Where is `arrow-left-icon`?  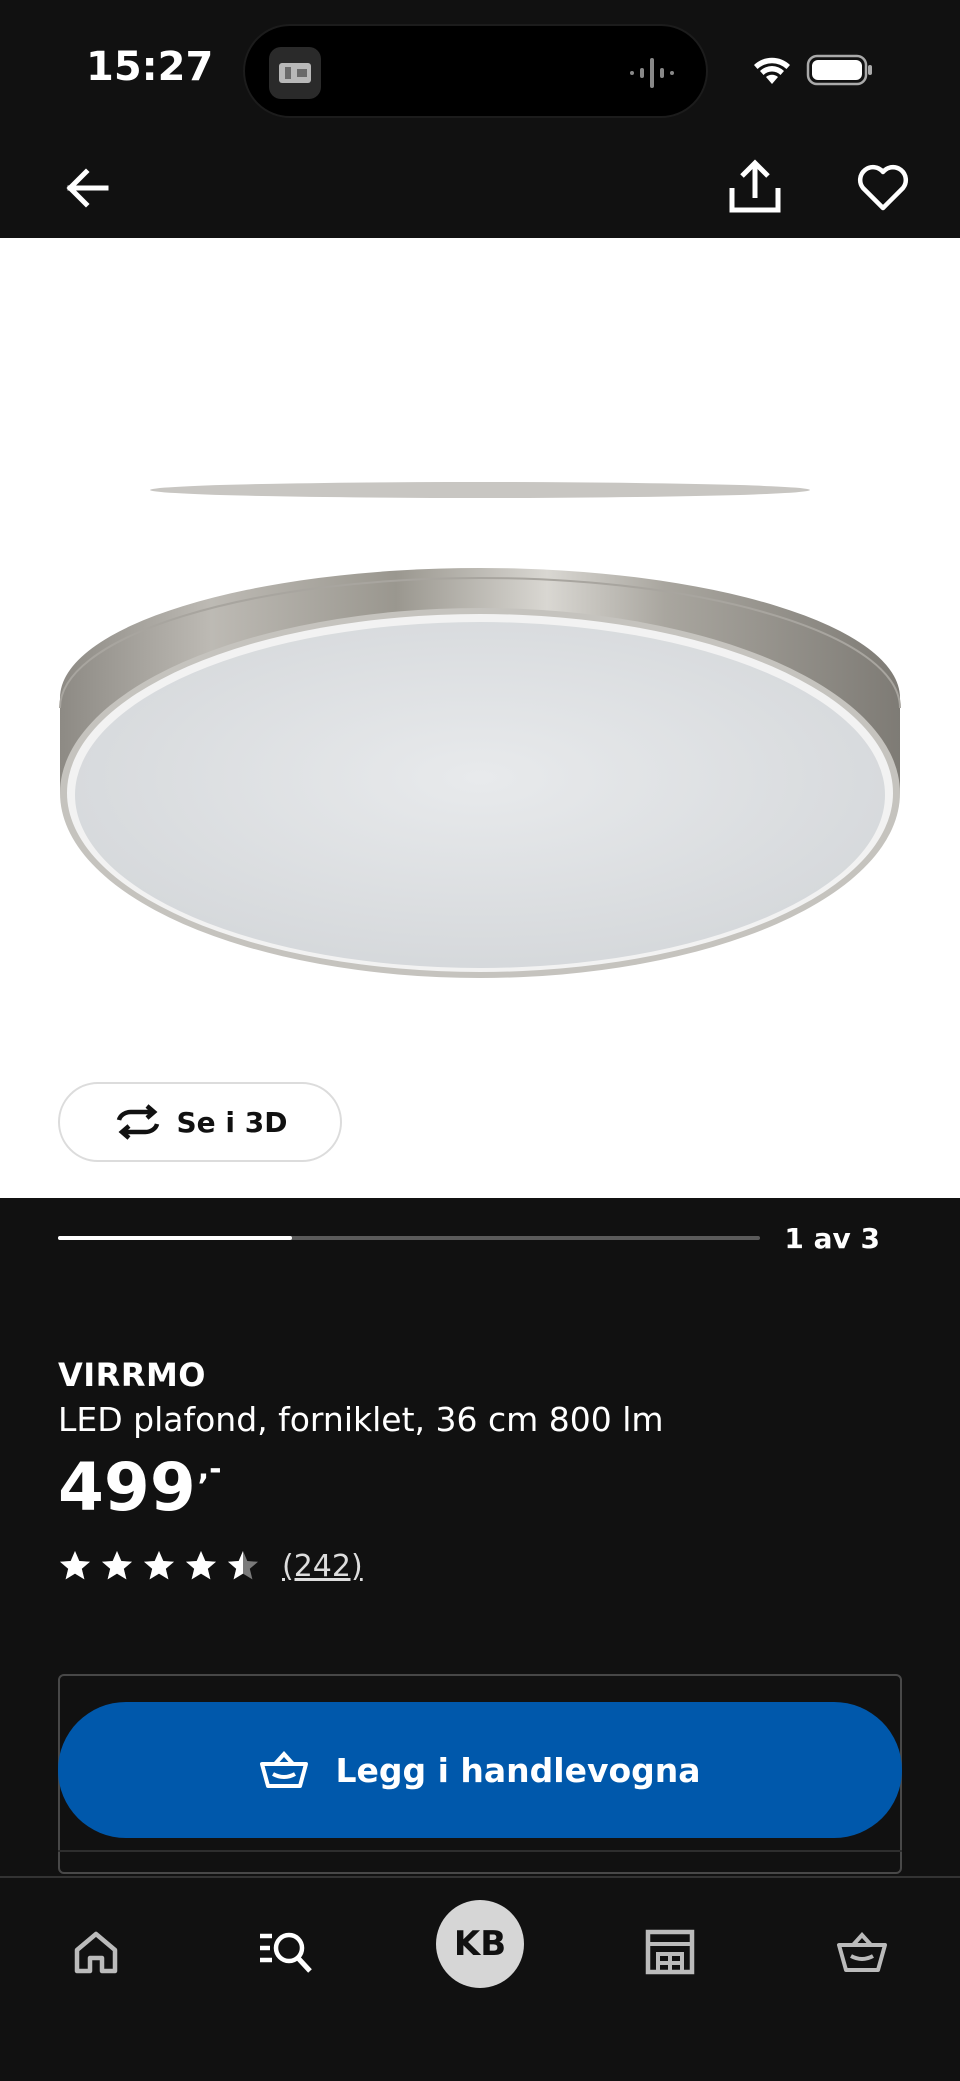
arrow-left-icon is located at coordinates (87, 188).